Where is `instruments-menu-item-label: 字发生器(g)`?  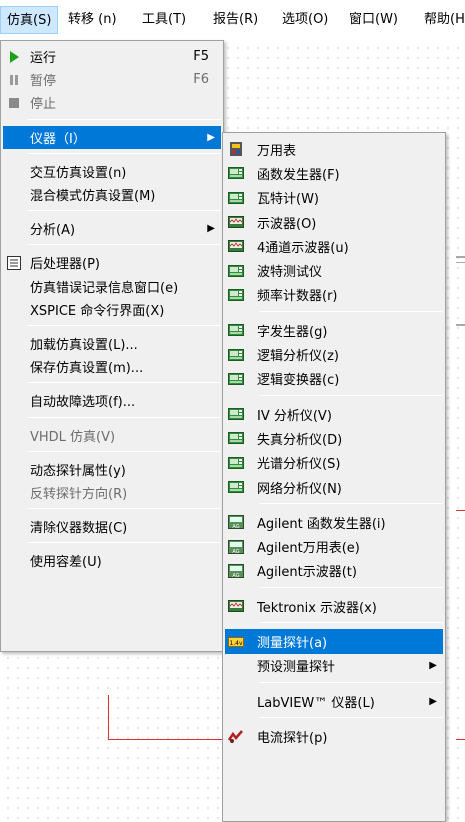
instruments-menu-item-label: 字发生器(g) is located at coordinates (292, 332).